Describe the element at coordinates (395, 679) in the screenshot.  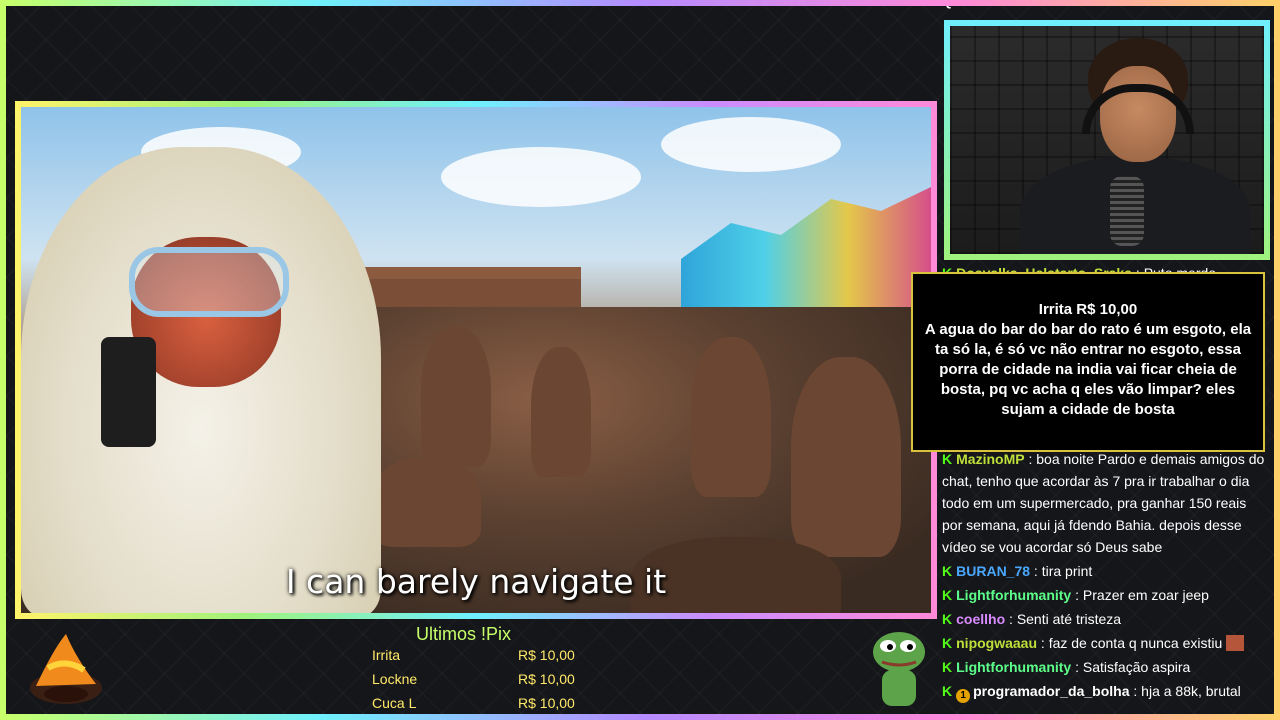
I see `pix-name: Lockne` at that location.